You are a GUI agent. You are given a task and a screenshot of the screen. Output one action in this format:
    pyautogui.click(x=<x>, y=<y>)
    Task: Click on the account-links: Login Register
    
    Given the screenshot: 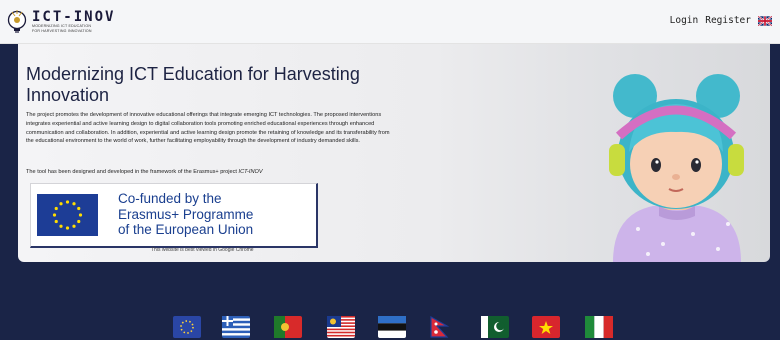 What is the action you would take?
    pyautogui.click(x=721, y=20)
    